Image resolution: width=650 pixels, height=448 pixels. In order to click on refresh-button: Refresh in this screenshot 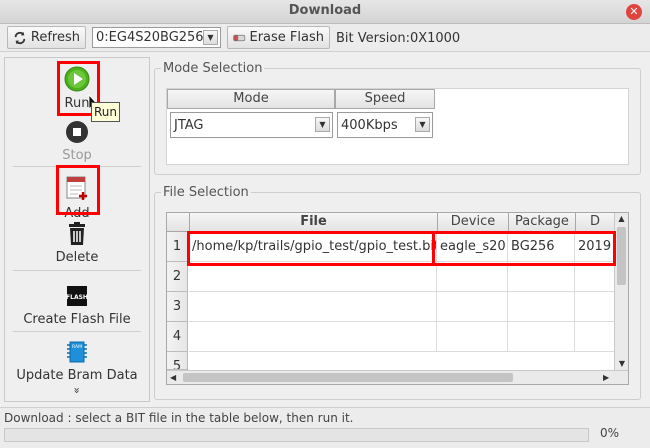, I will do `click(46, 37)`.